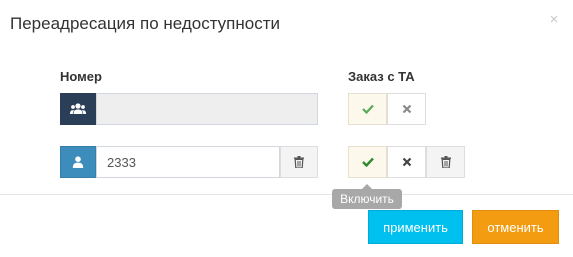 The image size is (573, 257). I want to click on footer-divider, so click(286, 194).